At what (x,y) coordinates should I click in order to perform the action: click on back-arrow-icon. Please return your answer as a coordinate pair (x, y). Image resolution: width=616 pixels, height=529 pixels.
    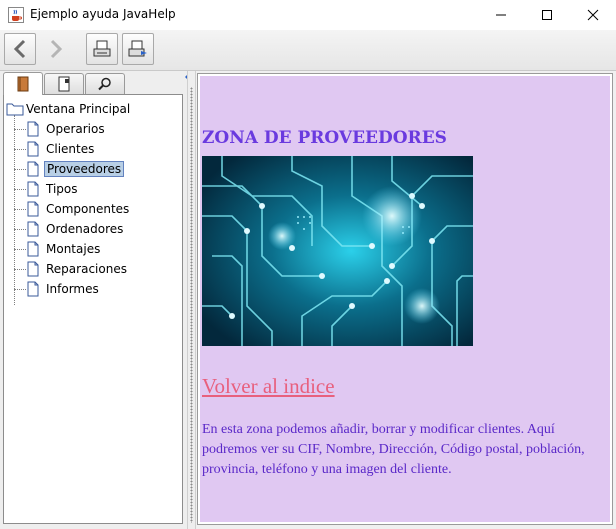
    Looking at the image, I should click on (19, 49).